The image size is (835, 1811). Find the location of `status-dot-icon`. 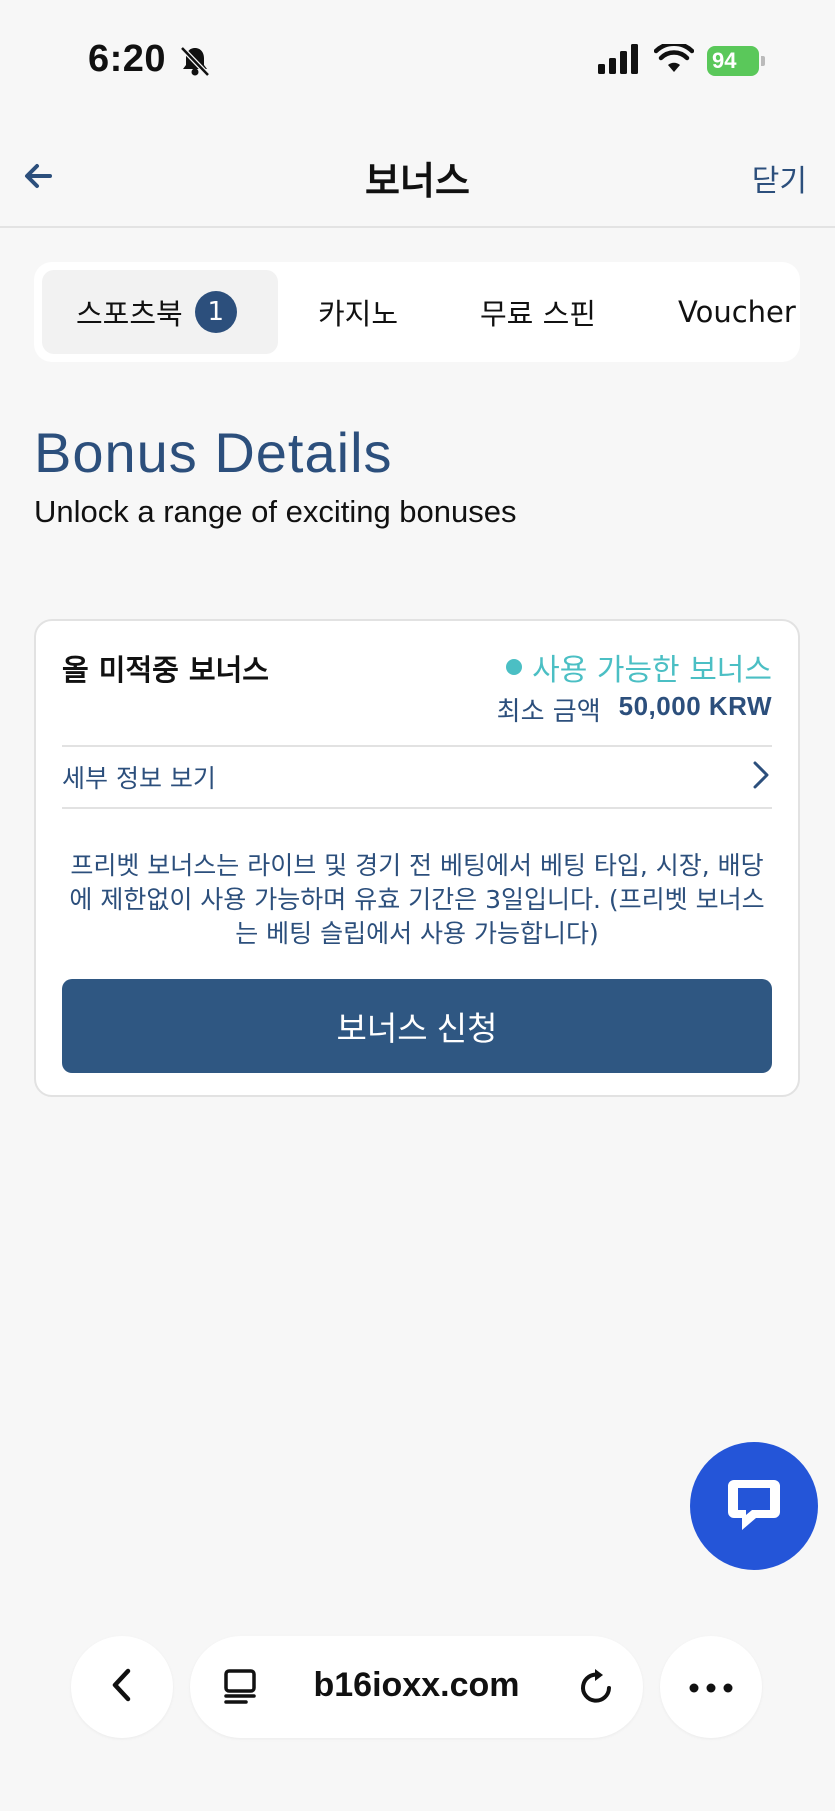

status-dot-icon is located at coordinates (514, 667).